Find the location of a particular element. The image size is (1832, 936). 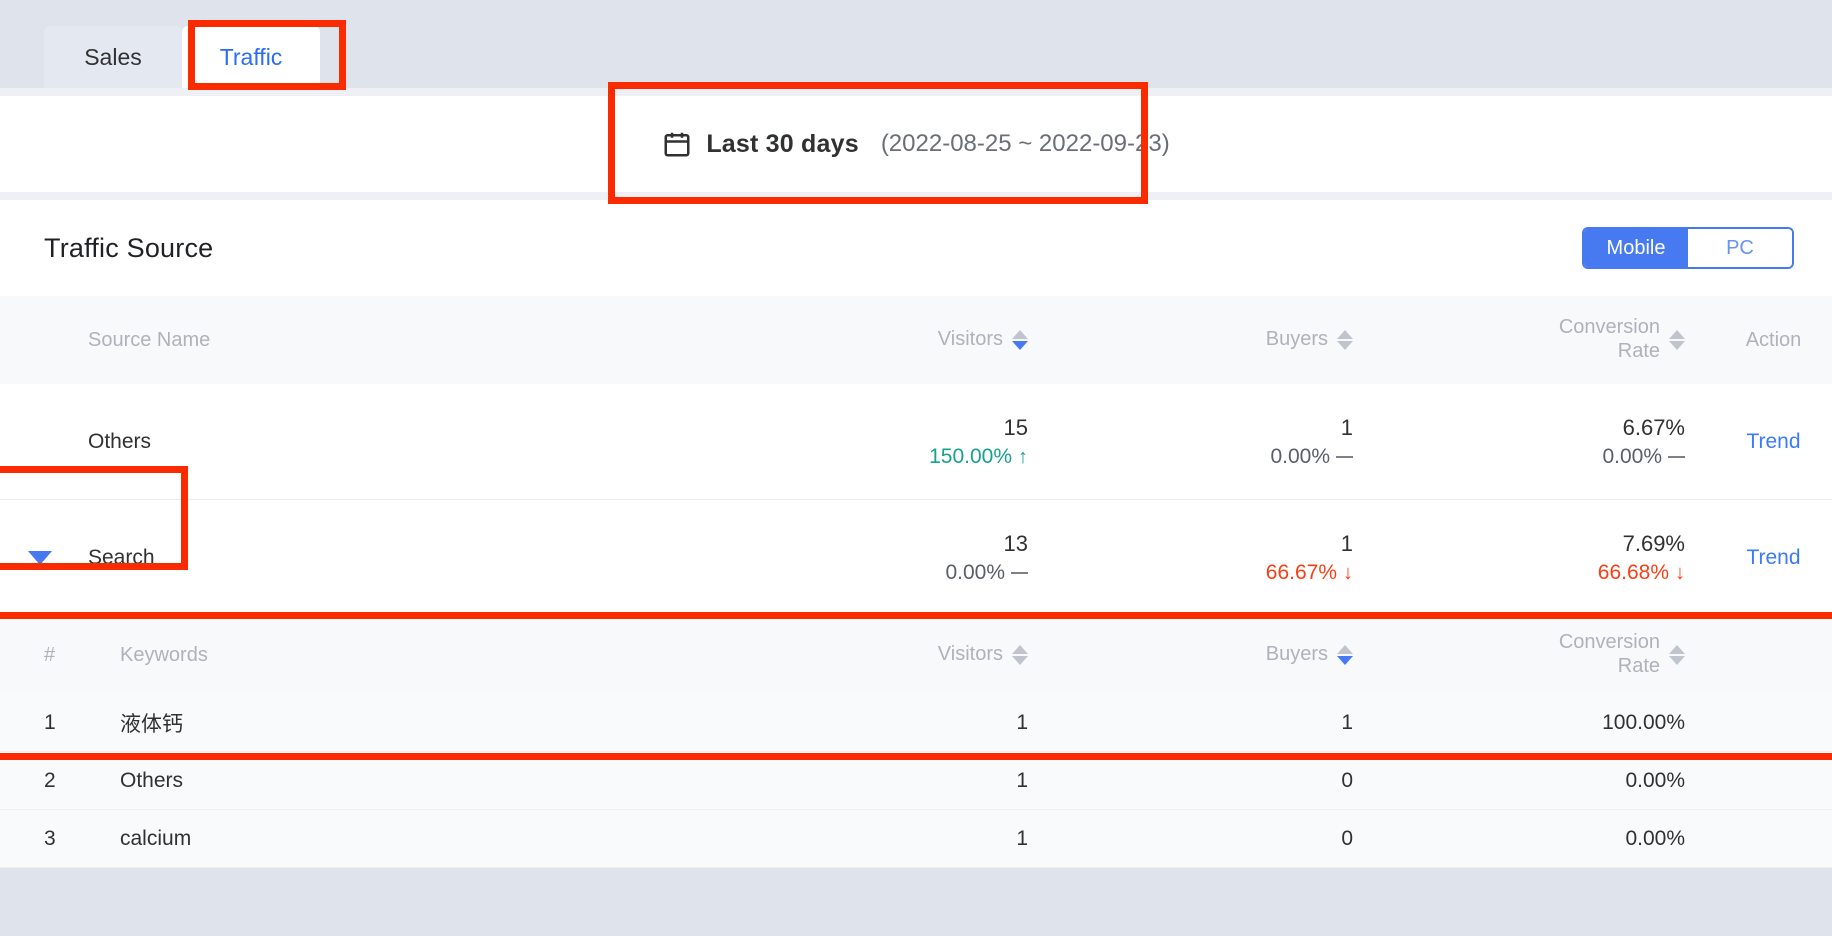

keyword-name: calcium is located at coordinates (156, 838).